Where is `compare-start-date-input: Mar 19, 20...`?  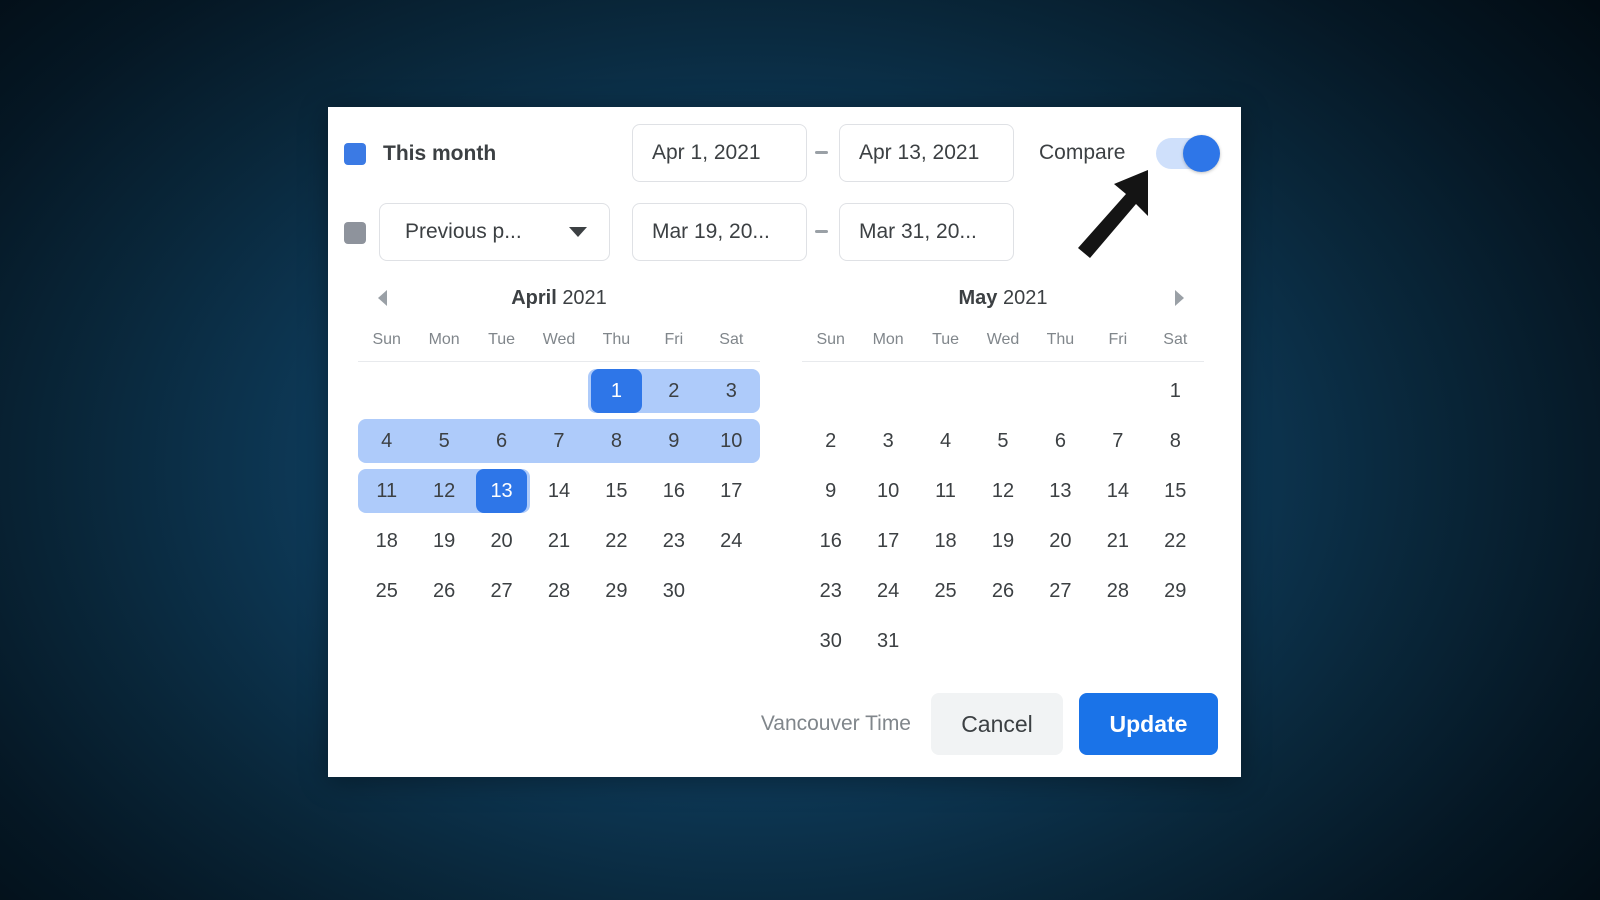
compare-start-date-input: Mar 19, 20... is located at coordinates (719, 232).